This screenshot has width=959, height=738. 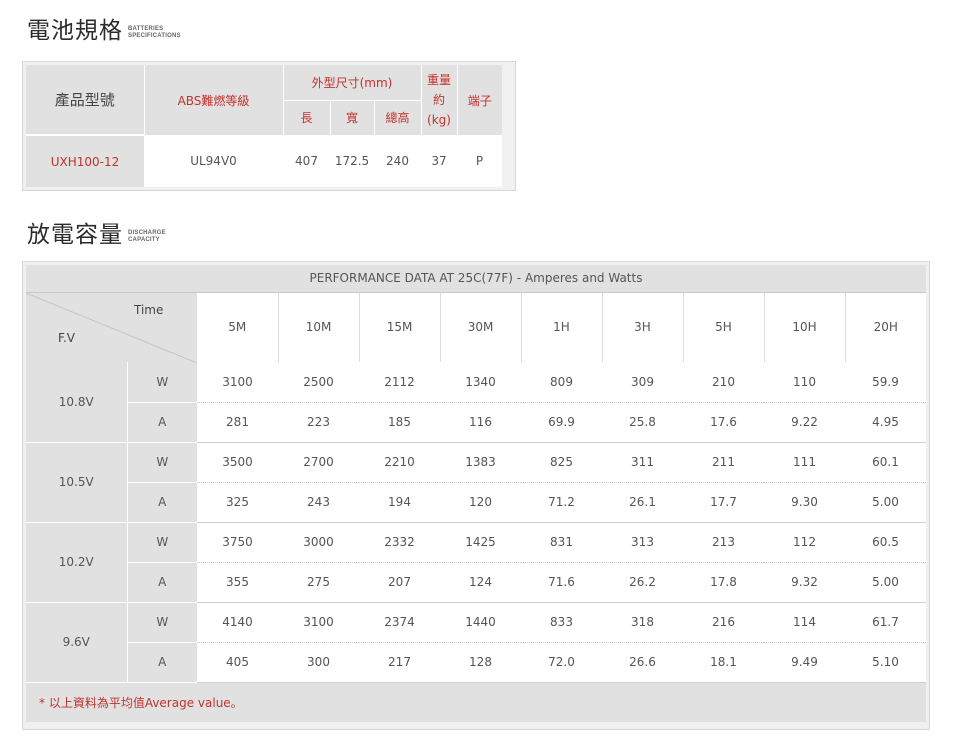 What do you see at coordinates (66, 337) in the screenshot?
I see `corner-fv-label: F.V` at bounding box center [66, 337].